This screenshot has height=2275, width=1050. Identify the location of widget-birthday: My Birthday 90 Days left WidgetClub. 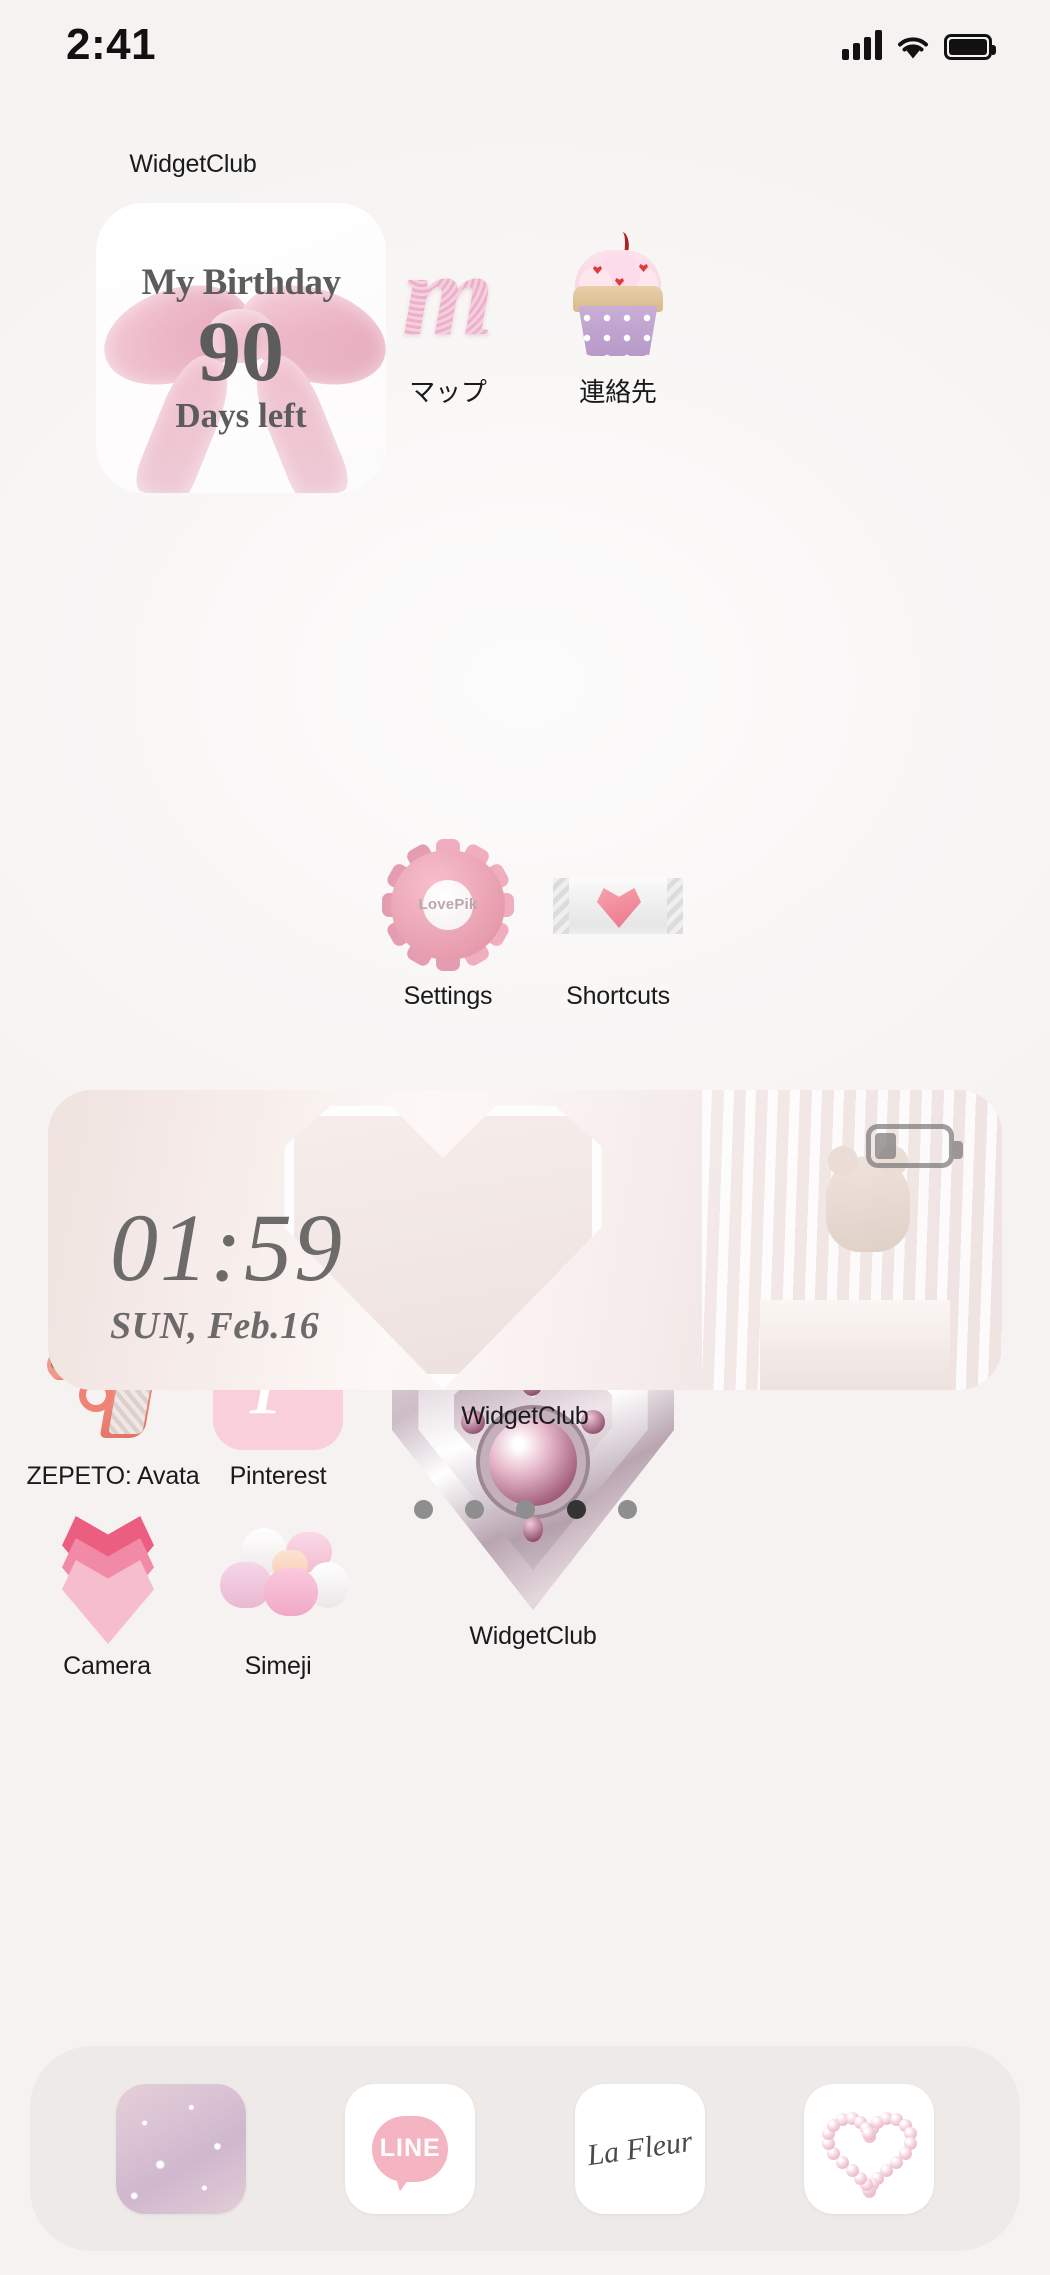
(217, 315).